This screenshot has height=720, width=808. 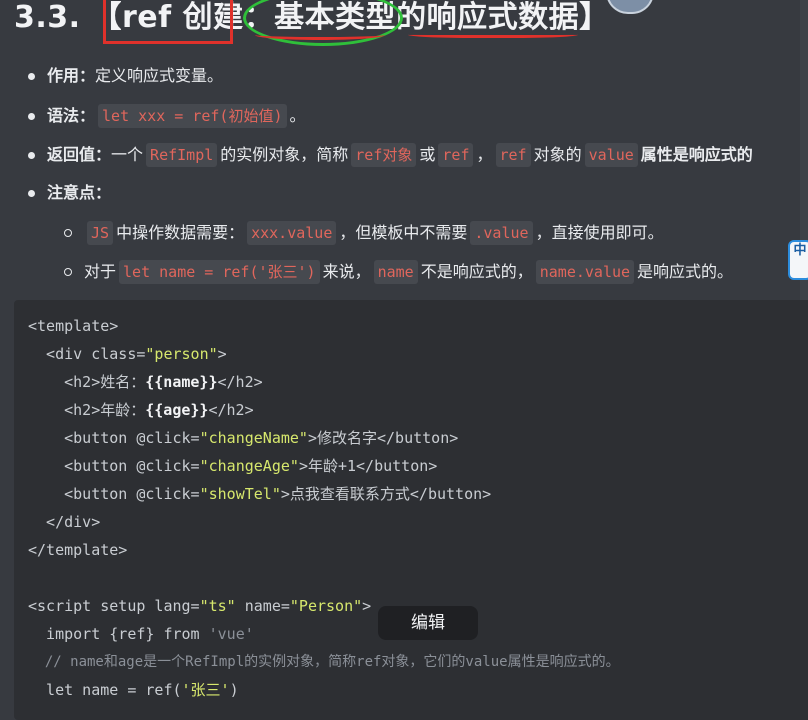 What do you see at coordinates (192, 116) in the screenshot?
I see `inline-code: let xxx = ref(初始值)` at bounding box center [192, 116].